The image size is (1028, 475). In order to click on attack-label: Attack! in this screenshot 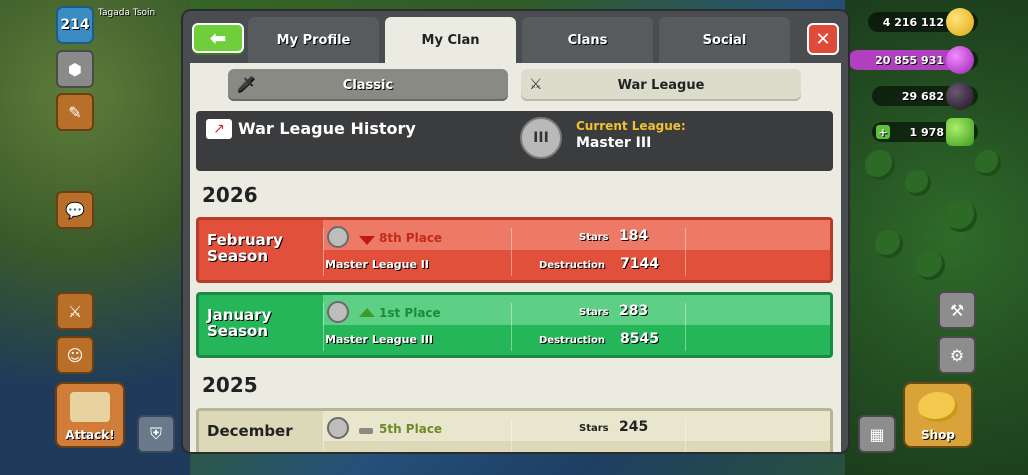, I will do `click(90, 435)`.